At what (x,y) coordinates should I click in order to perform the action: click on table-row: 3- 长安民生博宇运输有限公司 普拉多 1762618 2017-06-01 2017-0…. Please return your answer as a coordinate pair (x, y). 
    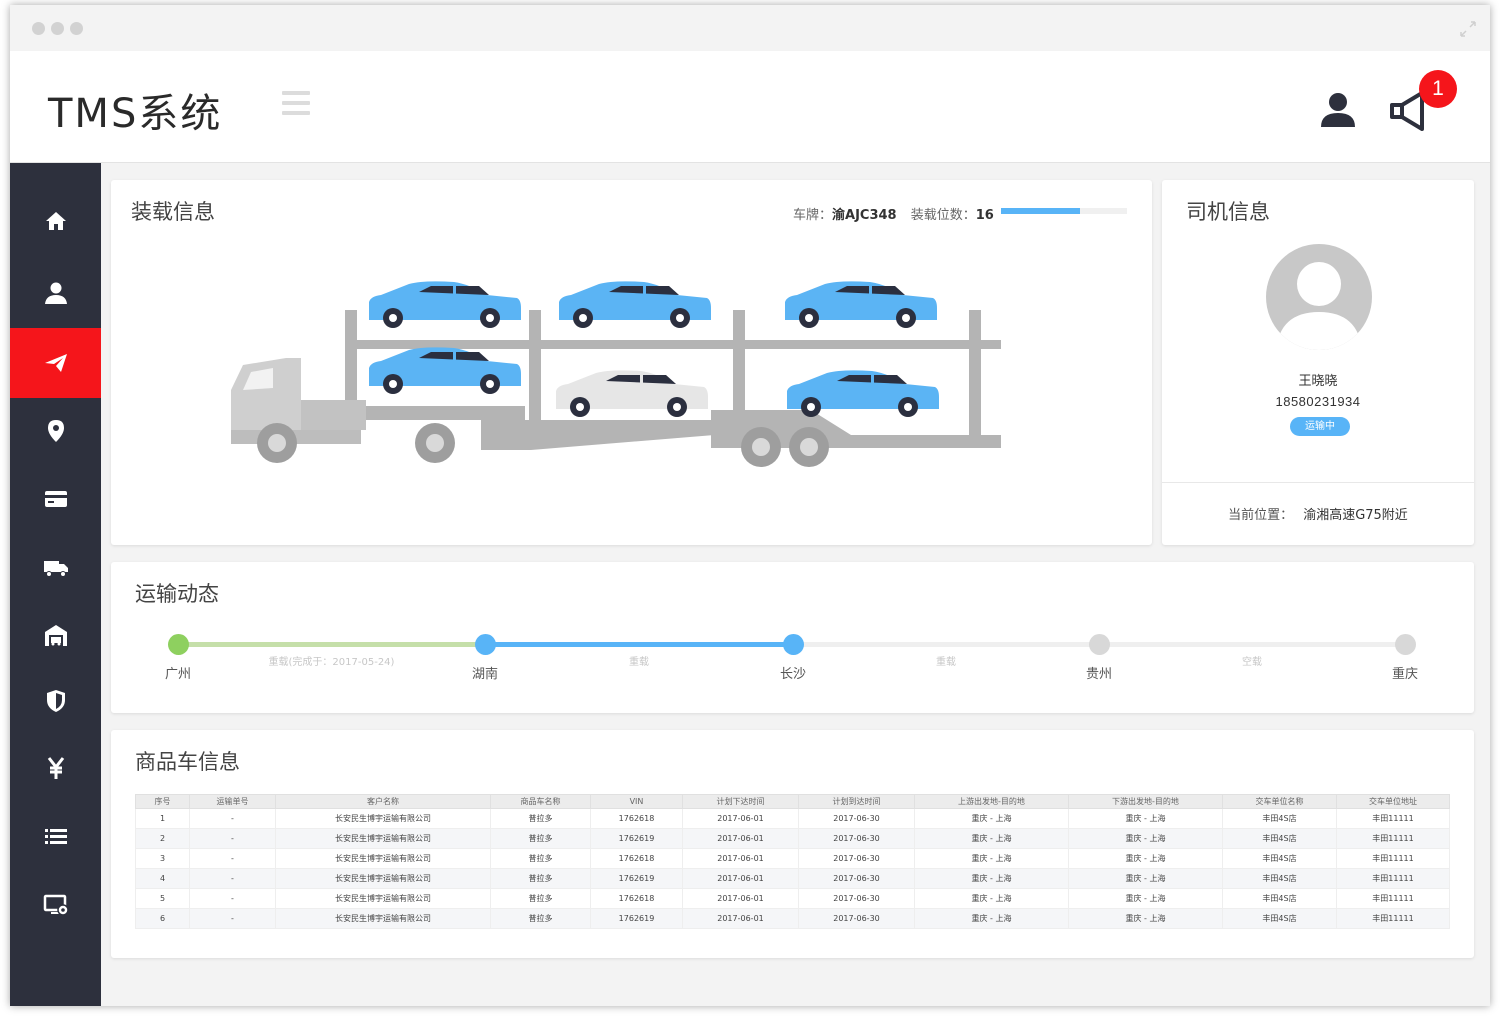
    Looking at the image, I should click on (792, 858).